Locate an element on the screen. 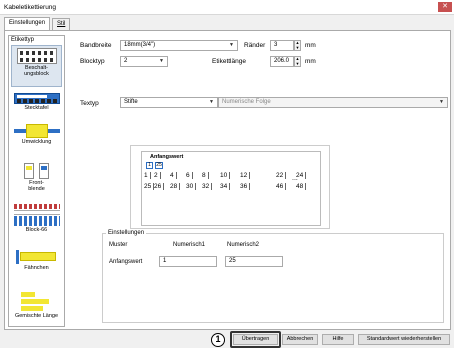 The height and width of the screenshot is (348, 454). window-title: Kabeletikettierung is located at coordinates (30, 7).